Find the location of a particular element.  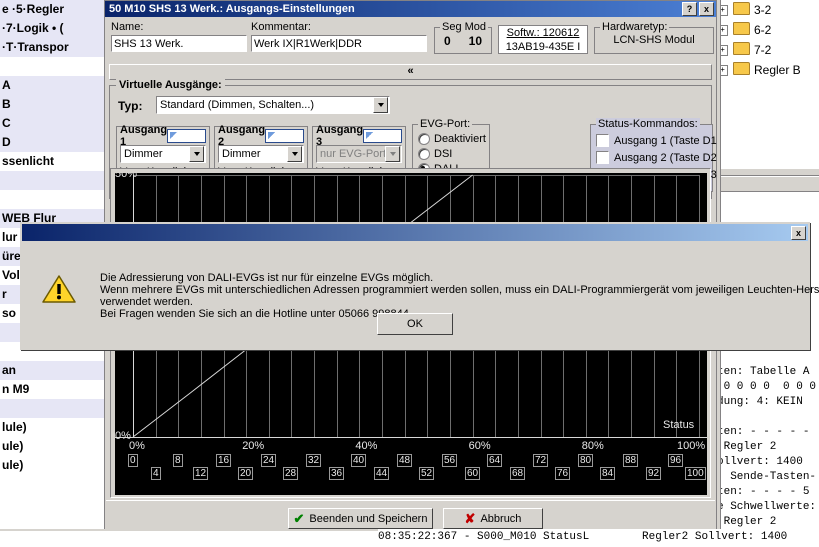

folder-tree: +3-2 +6-2 +7-2 + Regler B is located at coordinates (767, 40).